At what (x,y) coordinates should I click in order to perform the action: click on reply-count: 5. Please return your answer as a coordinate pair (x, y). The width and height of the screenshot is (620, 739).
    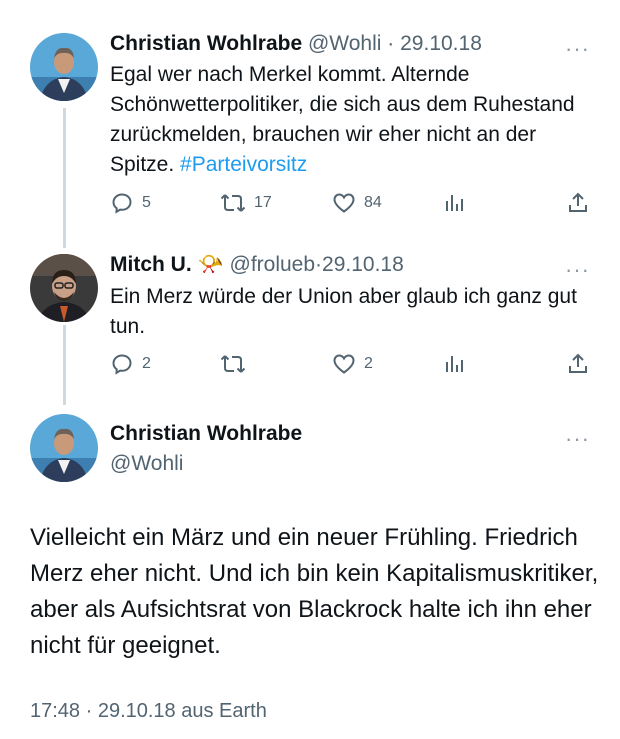
    Looking at the image, I should click on (146, 202).